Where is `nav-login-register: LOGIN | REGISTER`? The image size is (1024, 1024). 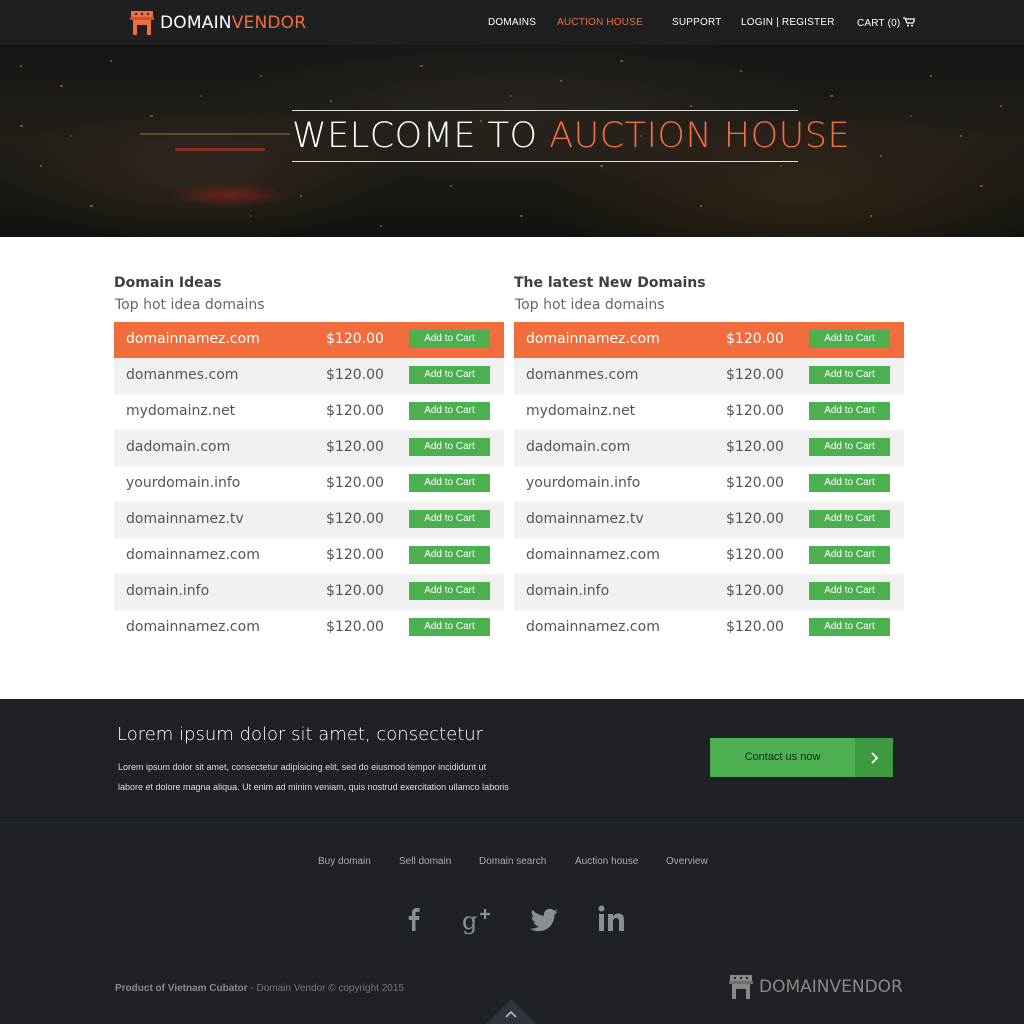
nav-login-register: LOGIN | REGISTER is located at coordinates (788, 22).